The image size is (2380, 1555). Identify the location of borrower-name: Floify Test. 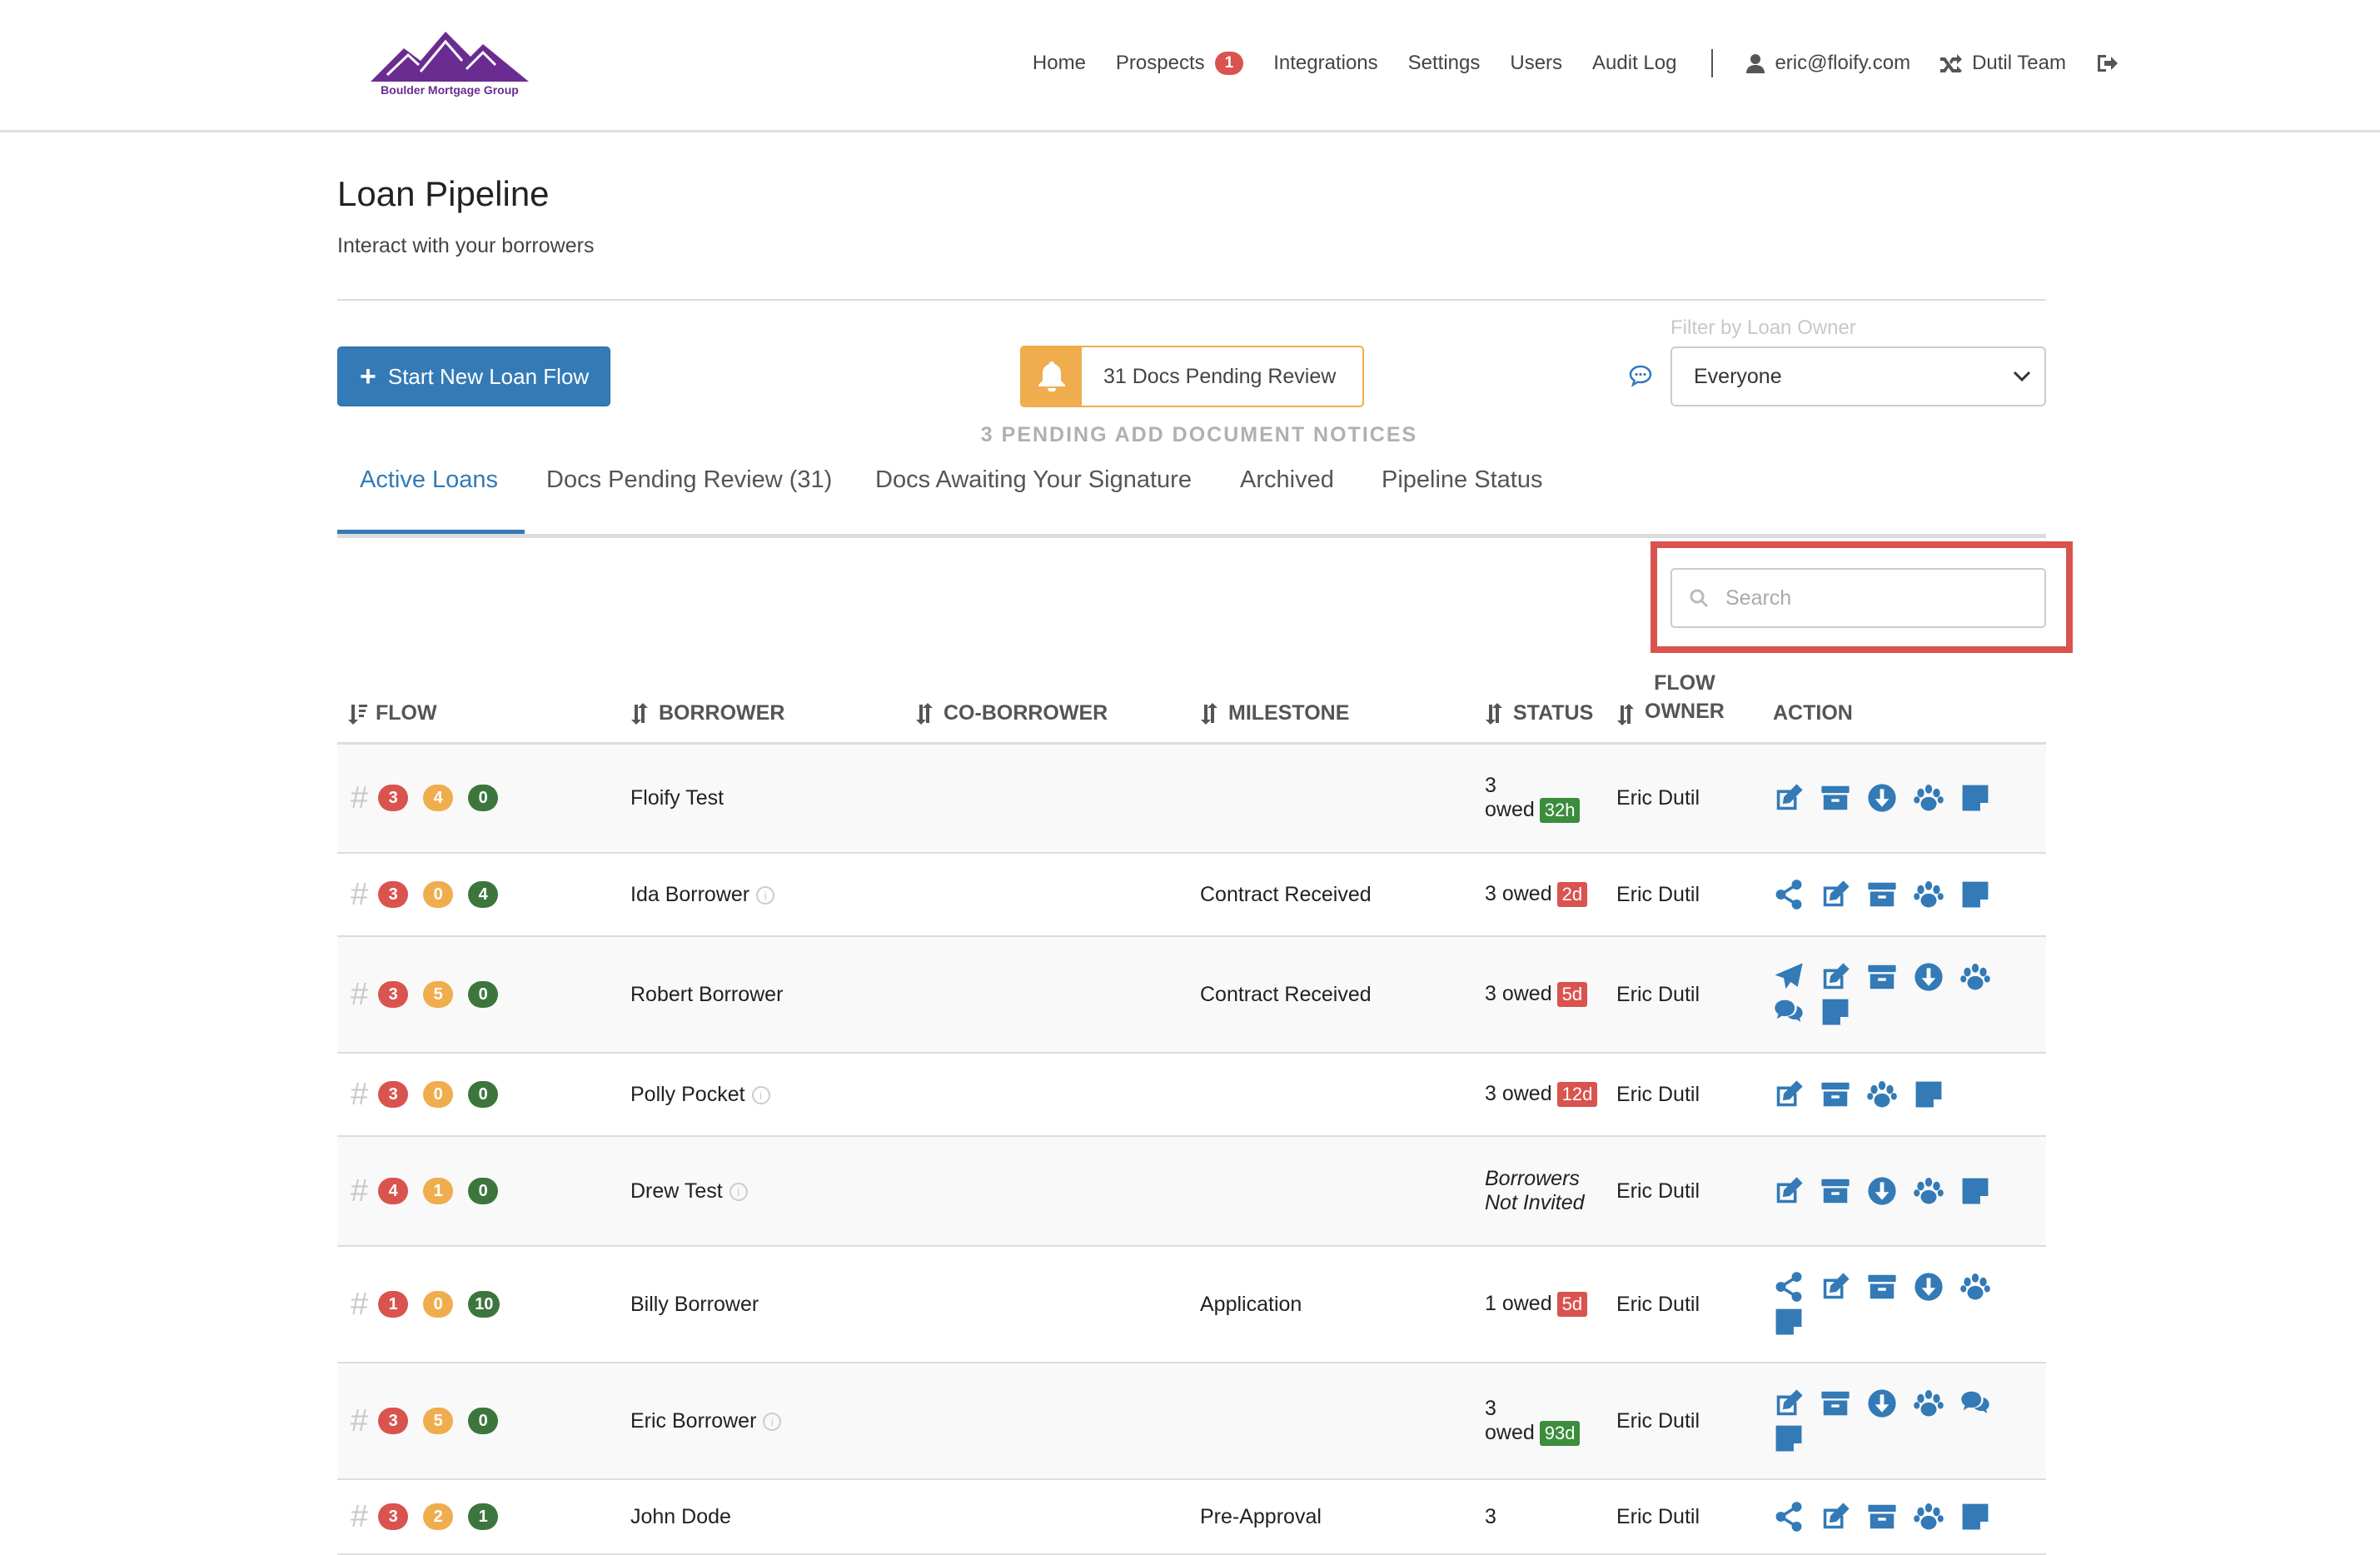
(677, 798).